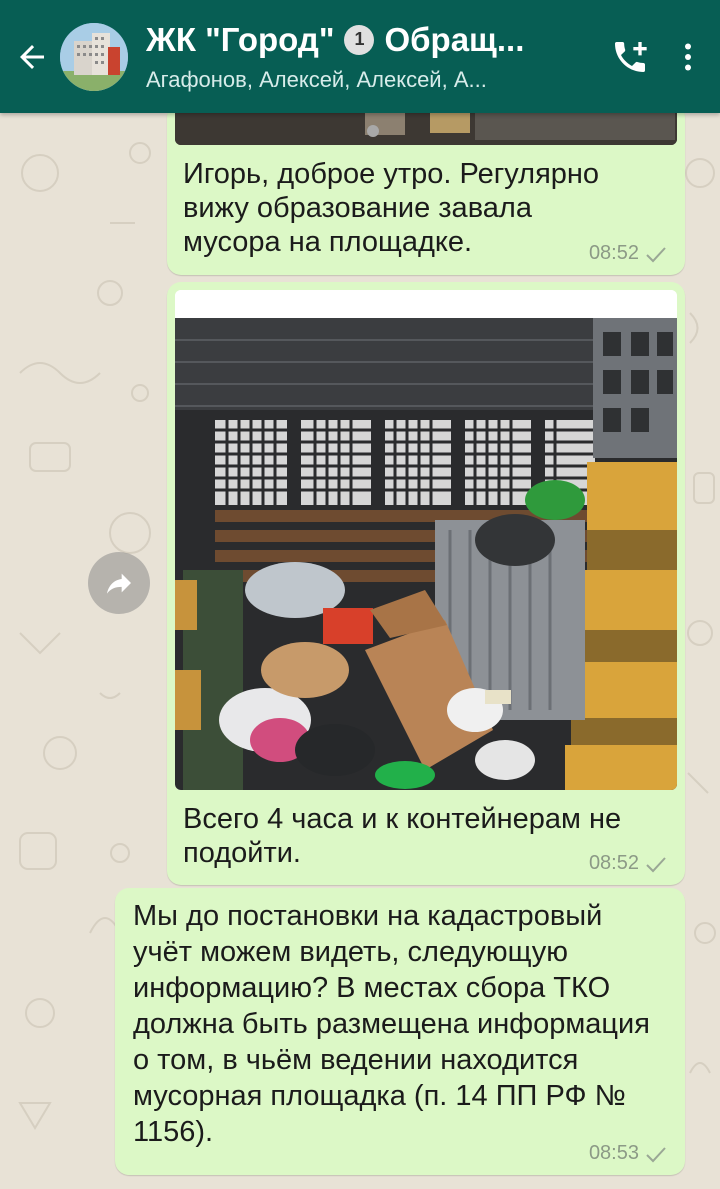 The height and width of the screenshot is (1189, 720). I want to click on more-vert-icon, so click(688, 56).